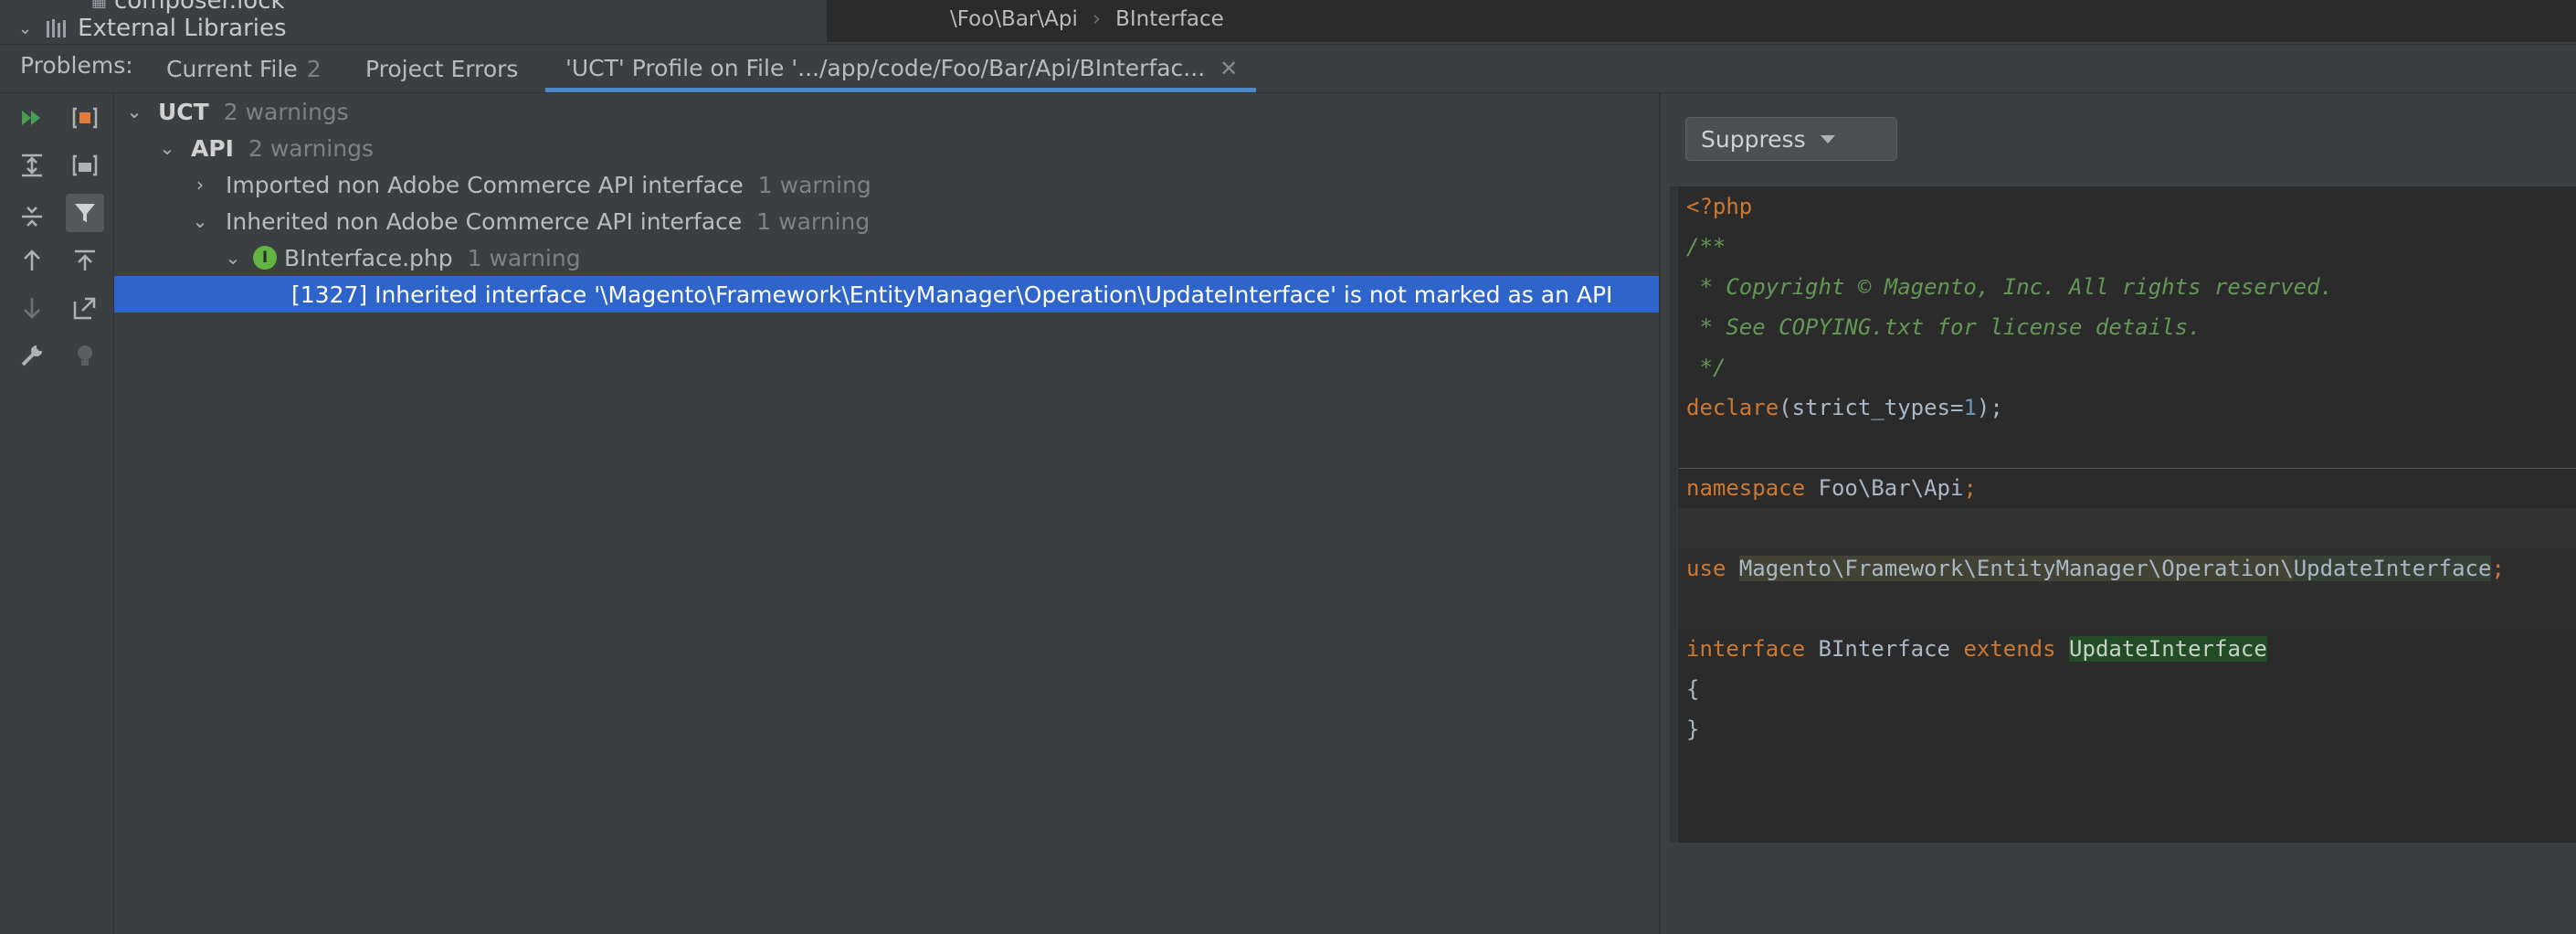 This screenshot has height=934, width=2576. What do you see at coordinates (200, 185) in the screenshot?
I see `chevron-right-icon: ›` at bounding box center [200, 185].